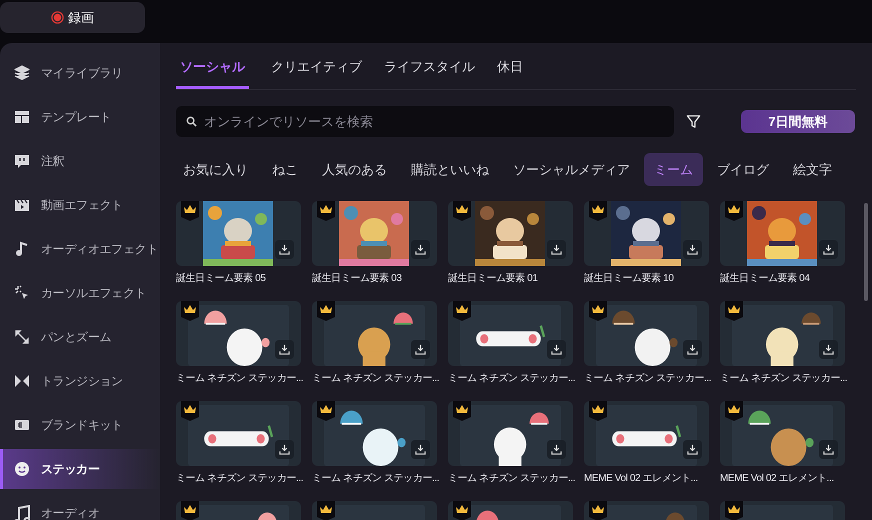 This screenshot has width=872, height=520. What do you see at coordinates (80, 73) in the screenshot?
I see `sidebar-item: マイライブラリ` at bounding box center [80, 73].